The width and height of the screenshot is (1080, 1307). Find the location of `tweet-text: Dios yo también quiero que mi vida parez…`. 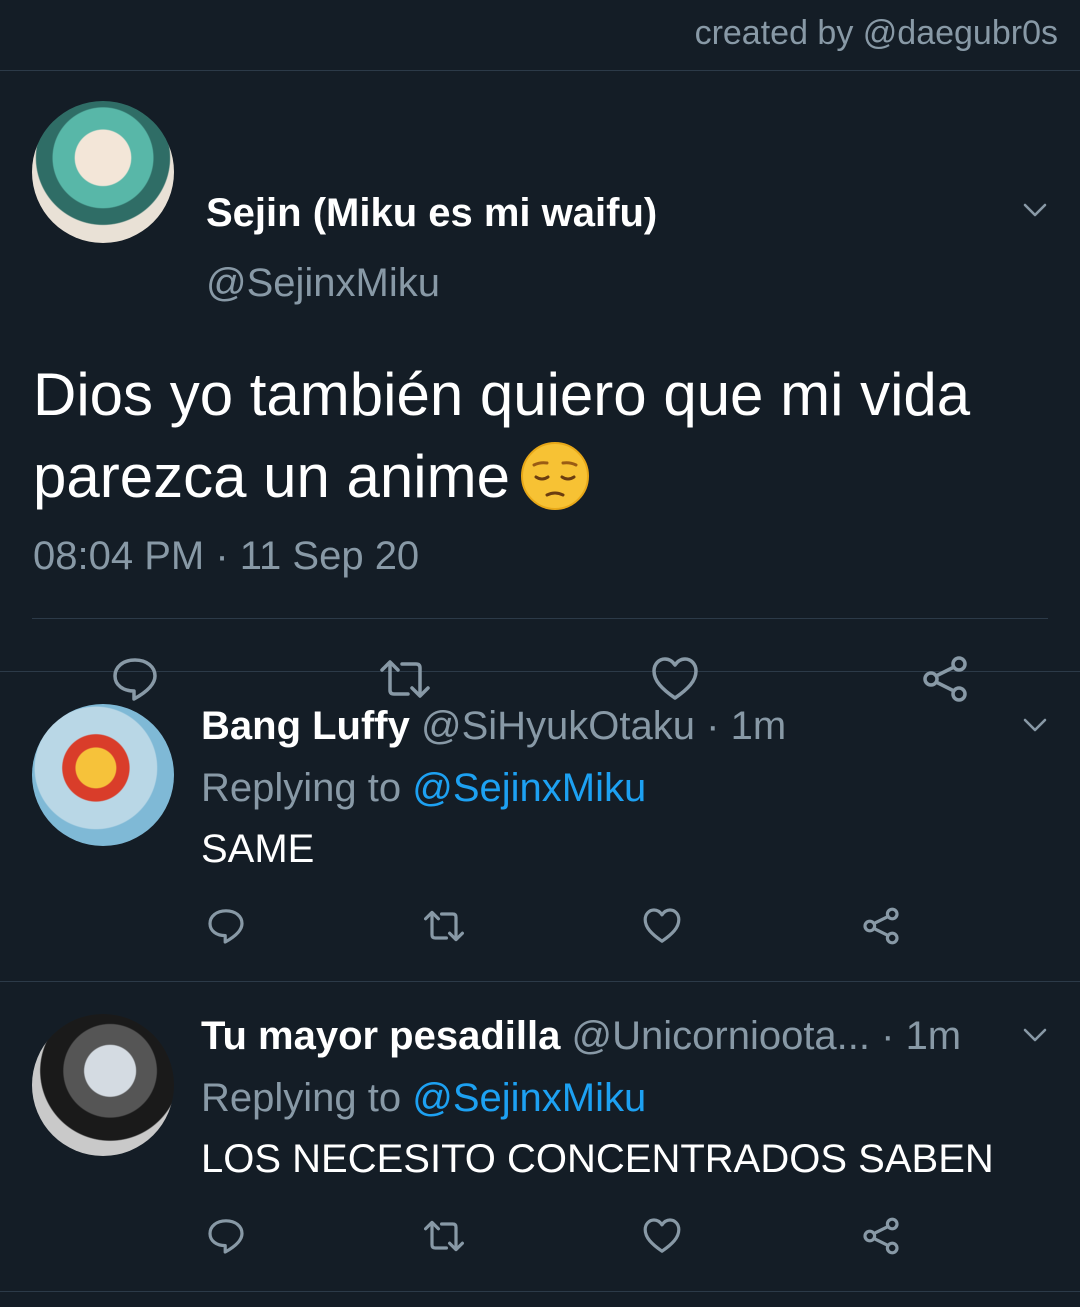

tweet-text: Dios yo también quiero que mi vida parez… is located at coordinates (538, 436).